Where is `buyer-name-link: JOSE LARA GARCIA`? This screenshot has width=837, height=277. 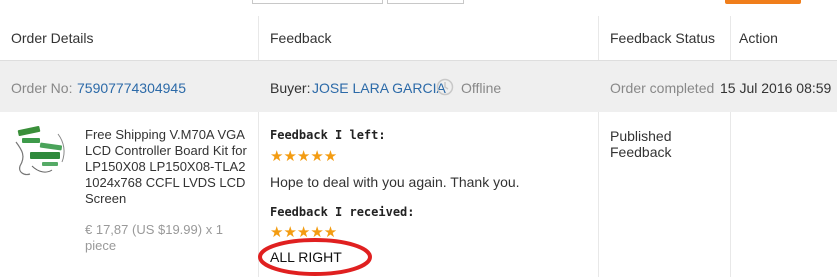
buyer-name-link: JOSE LARA GARCIA is located at coordinates (379, 88).